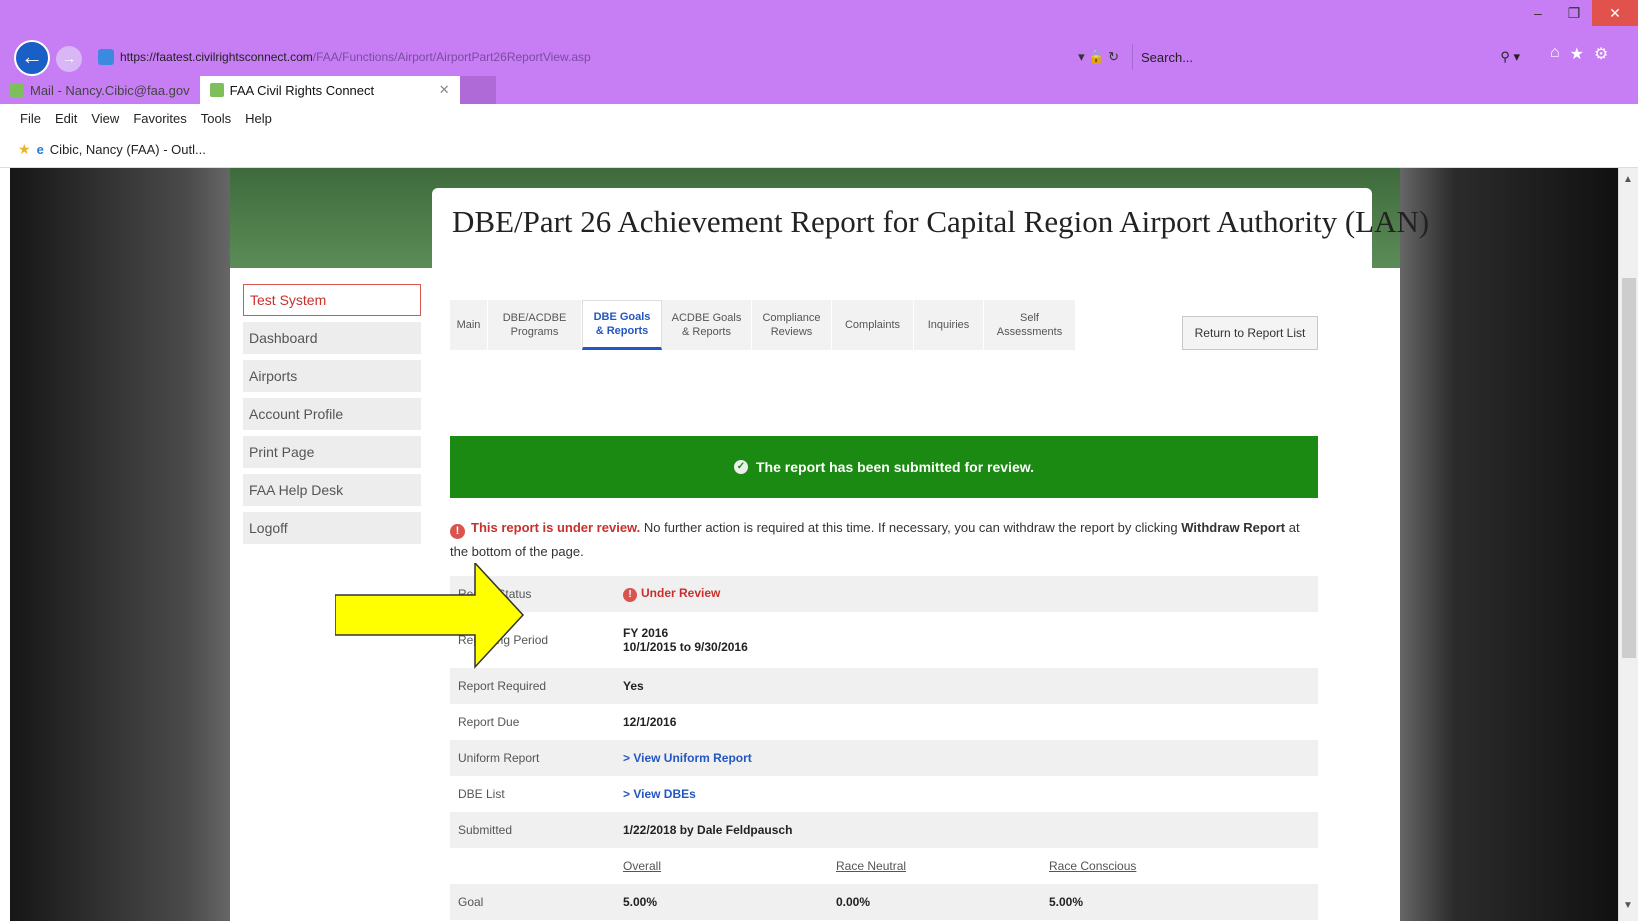 The width and height of the screenshot is (1638, 921). Describe the element at coordinates (138, 57) in the screenshot. I see `url-prefix: https://` at that location.